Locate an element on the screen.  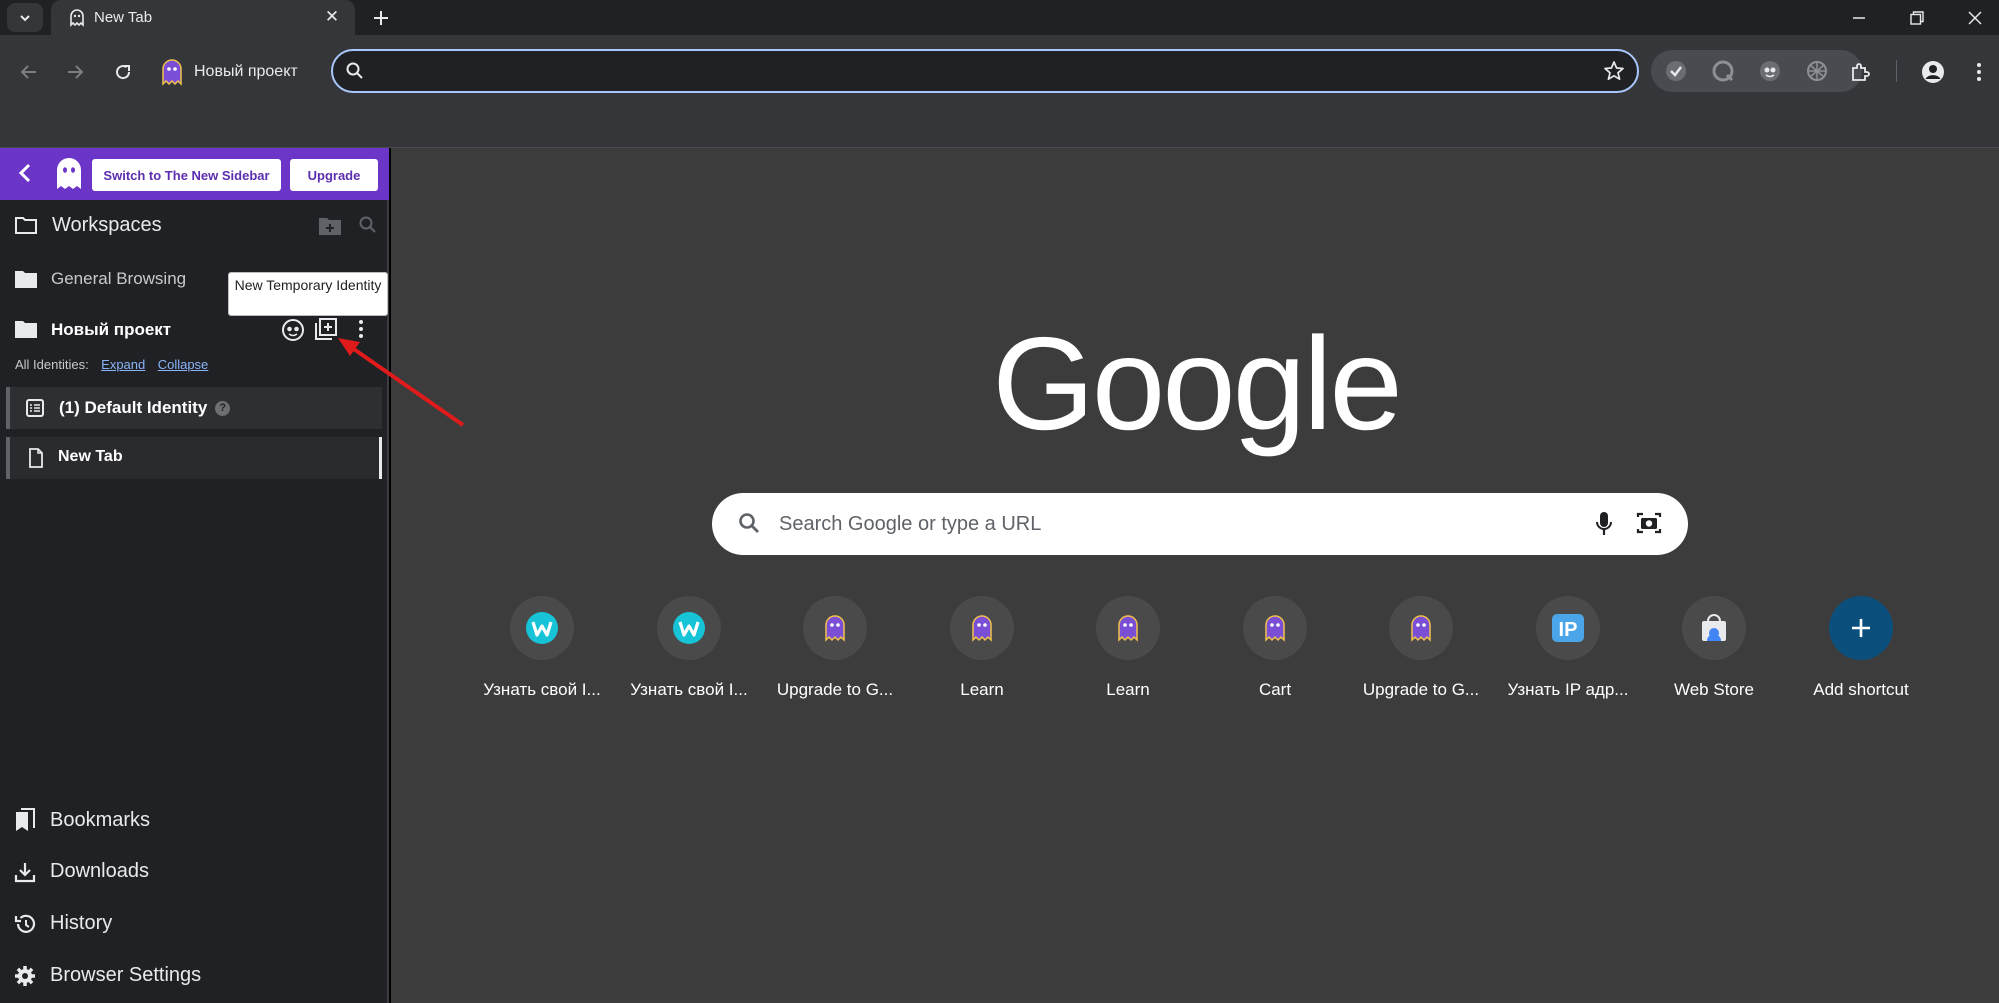
more-vert-icon is located at coordinates (1979, 72).